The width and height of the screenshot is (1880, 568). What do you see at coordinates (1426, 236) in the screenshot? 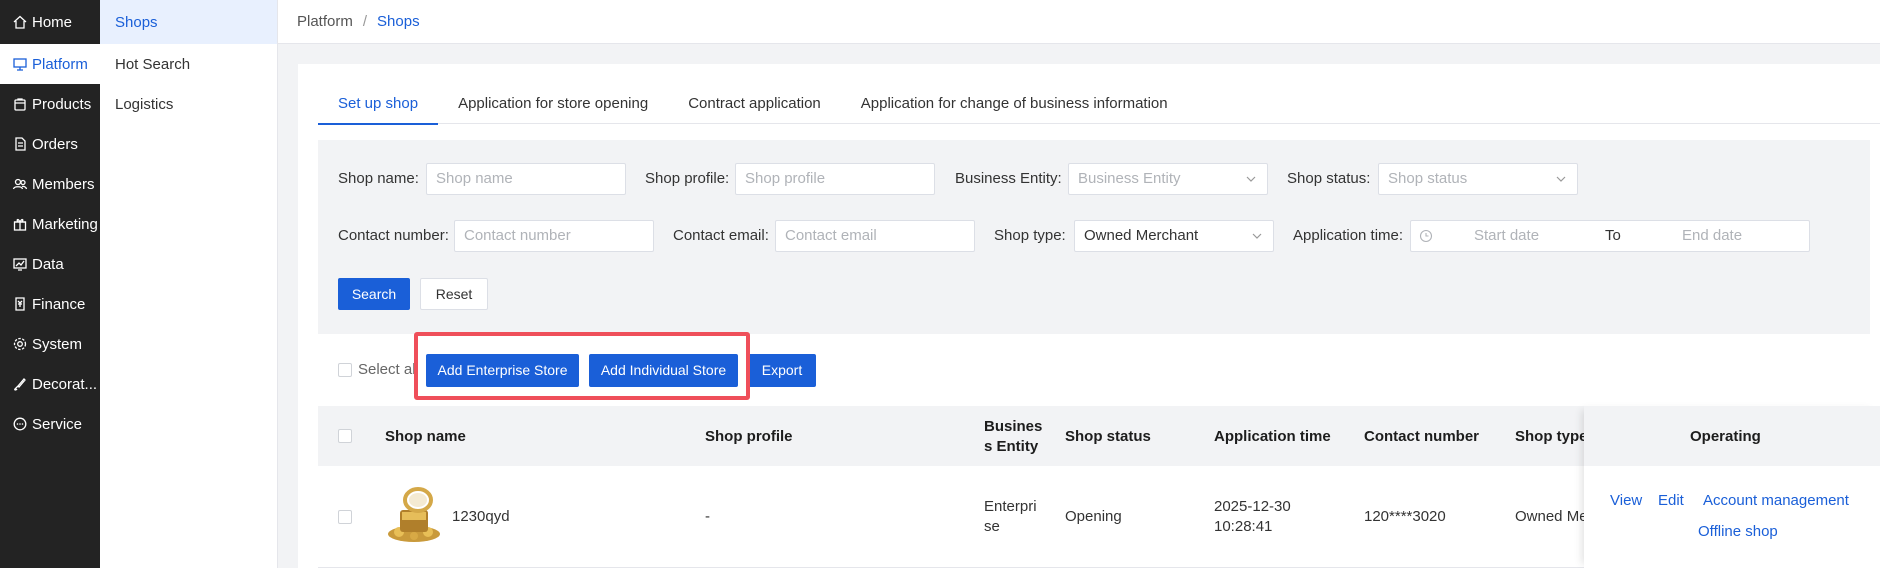
I see `clock-icon` at bounding box center [1426, 236].